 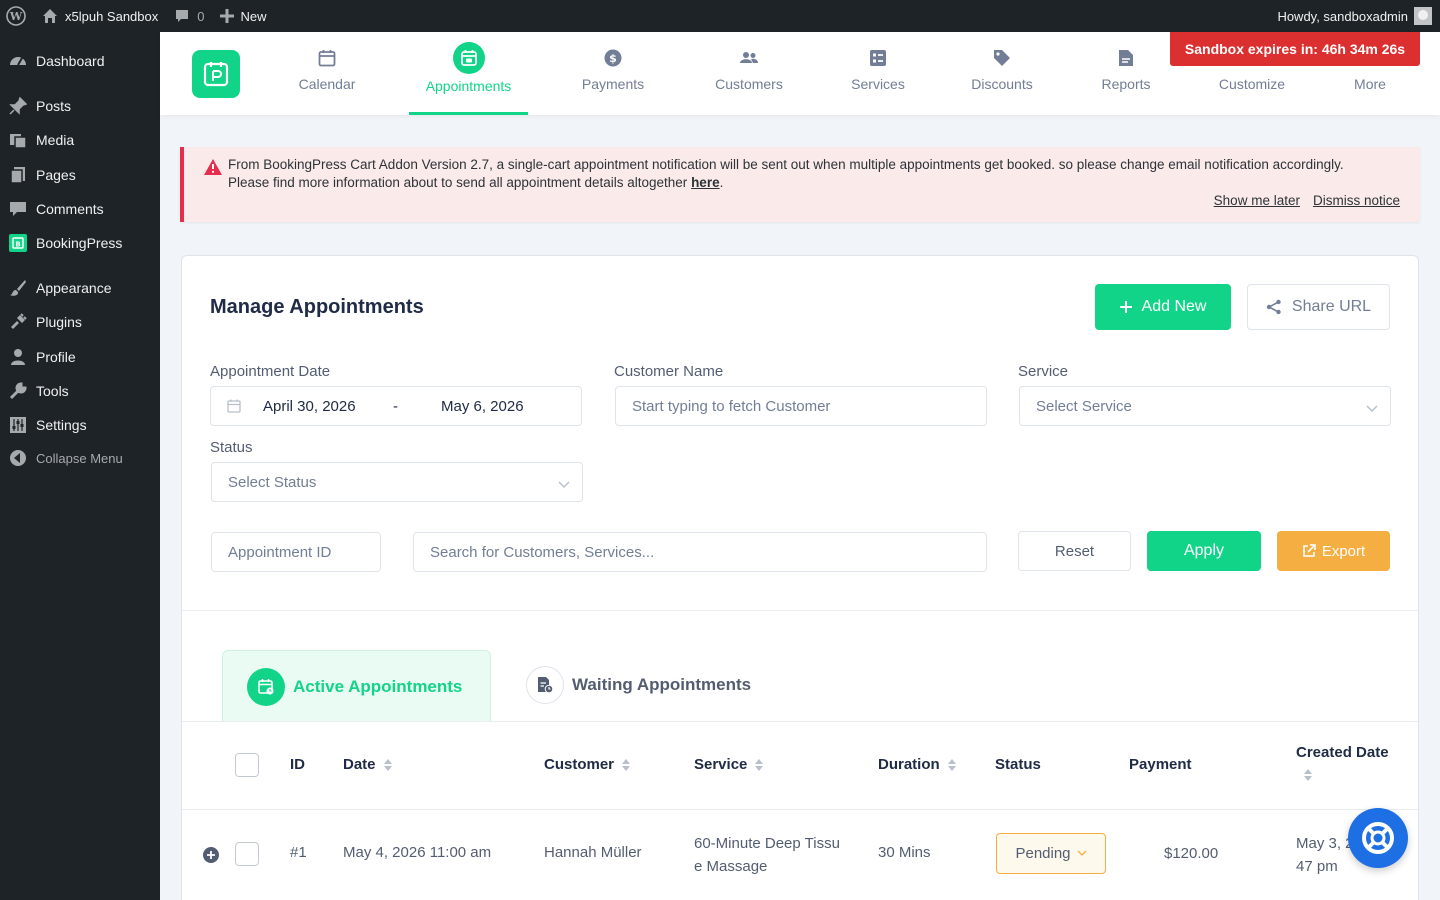 I want to click on chevron-down-icon, so click(x=1372, y=408).